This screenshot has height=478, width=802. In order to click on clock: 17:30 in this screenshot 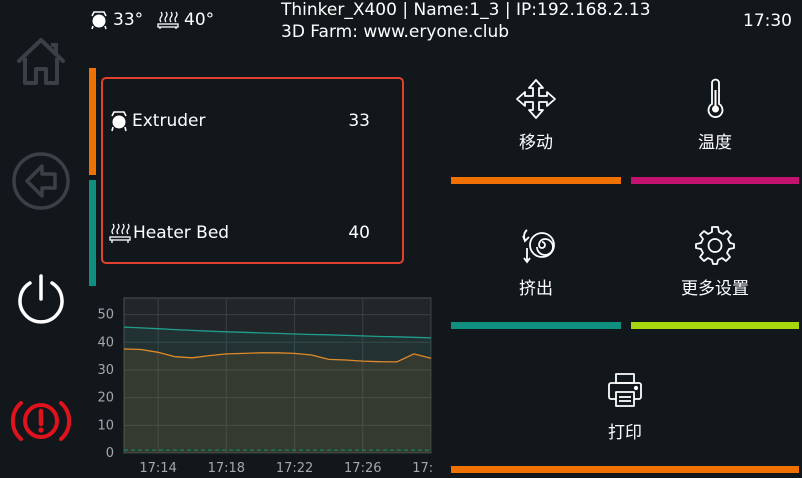, I will do `click(767, 21)`.